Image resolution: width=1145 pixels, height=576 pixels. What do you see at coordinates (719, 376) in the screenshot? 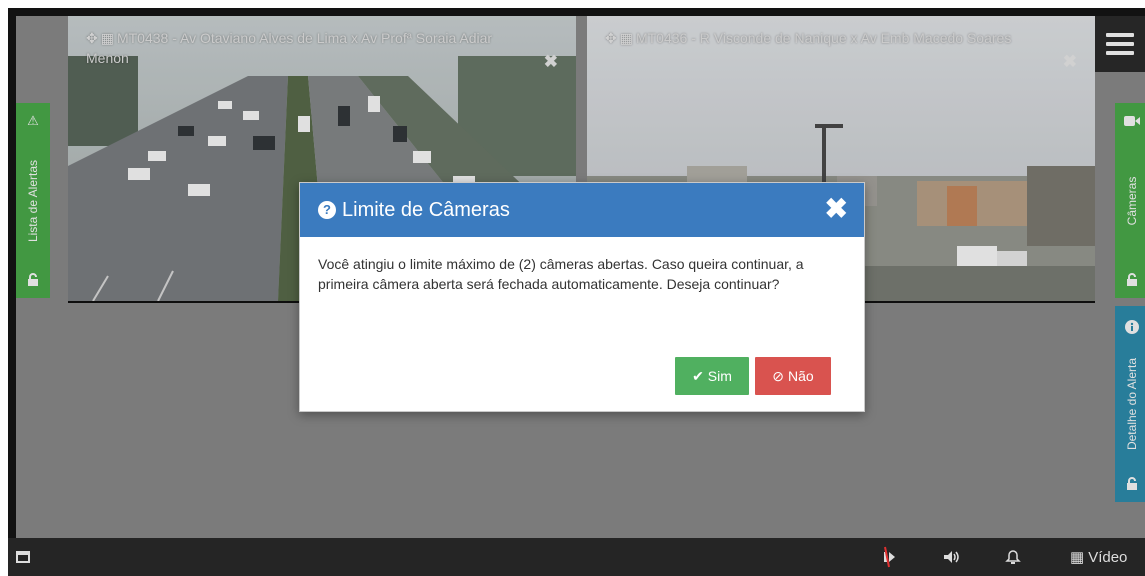
I see `confirm-label: Sim` at bounding box center [719, 376].